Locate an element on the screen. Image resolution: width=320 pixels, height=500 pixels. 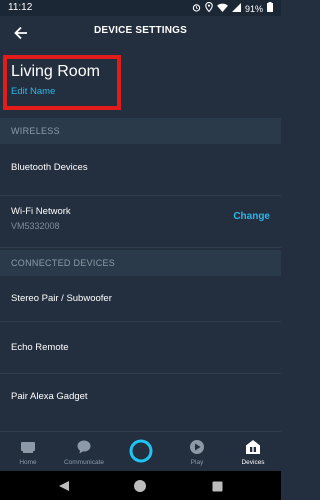
nav-communicate: Communicate is located at coordinates (84, 452).